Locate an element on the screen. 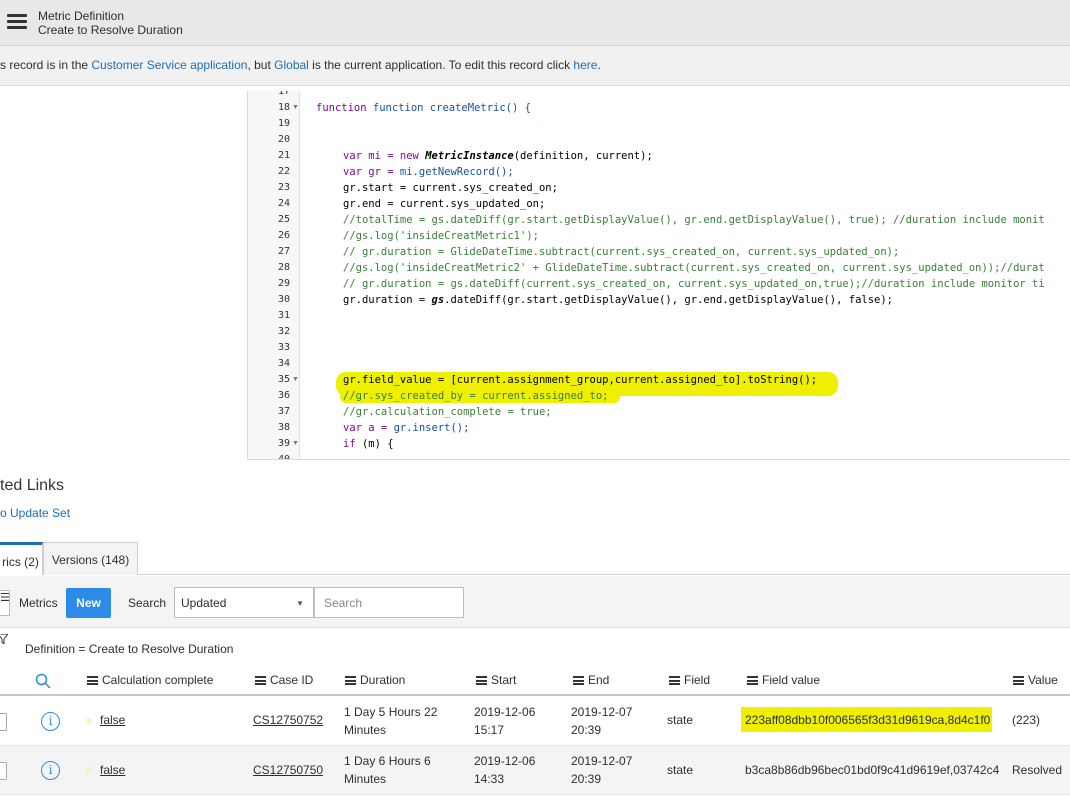 The width and height of the screenshot is (1070, 804). end-cell: 2019-12-07 20:39 is located at coordinates (602, 770).